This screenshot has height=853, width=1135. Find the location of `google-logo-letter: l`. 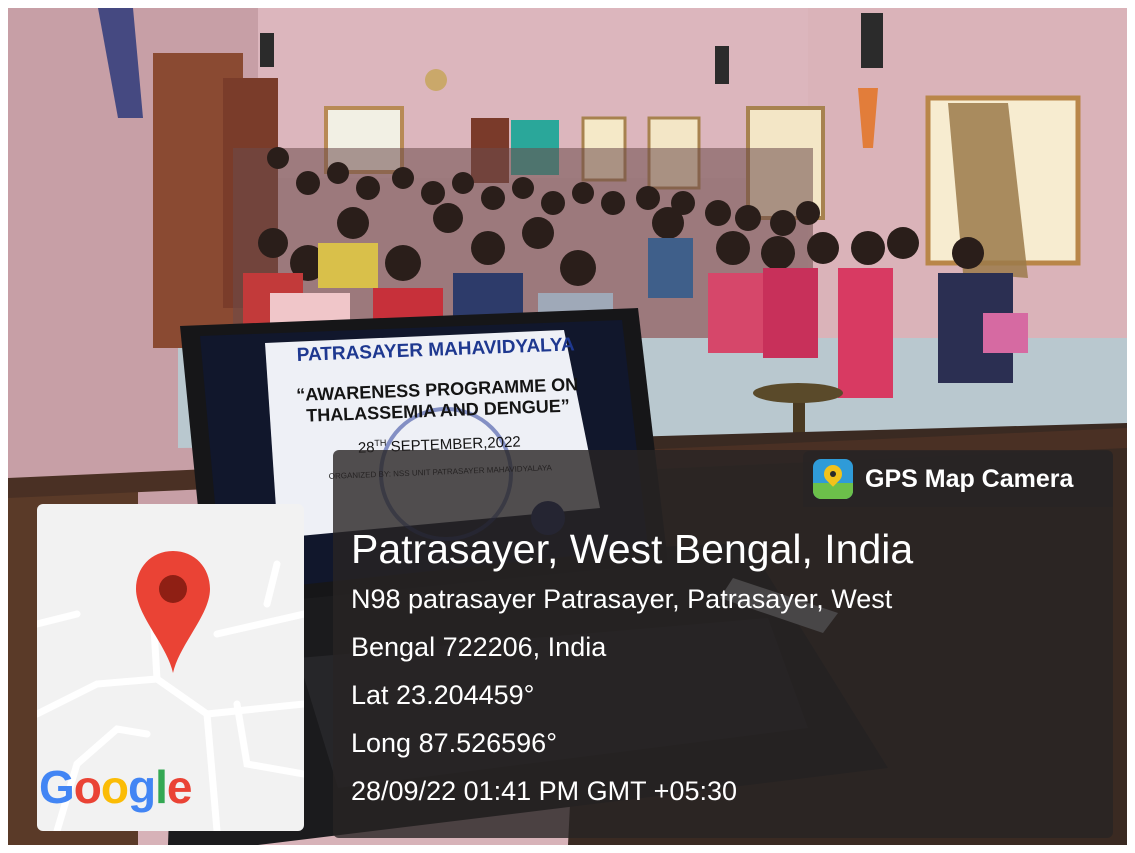

google-logo-letter: l is located at coordinates (161, 787).